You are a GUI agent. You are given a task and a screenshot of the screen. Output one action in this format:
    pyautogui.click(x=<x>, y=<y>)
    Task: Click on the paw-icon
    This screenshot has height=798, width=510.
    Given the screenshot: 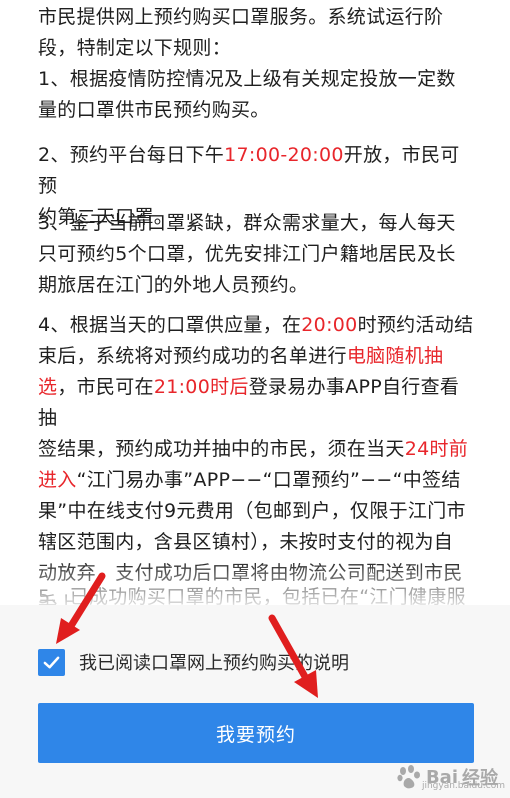 What is the action you would take?
    pyautogui.click(x=408, y=777)
    